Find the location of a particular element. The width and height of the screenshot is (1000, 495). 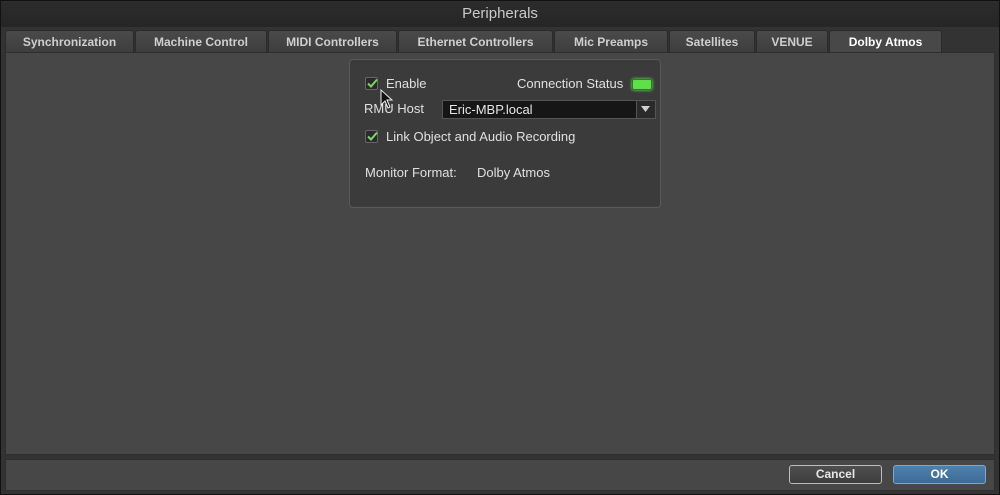

rmu-host-select: Eric-MBP.local is located at coordinates (549, 109).